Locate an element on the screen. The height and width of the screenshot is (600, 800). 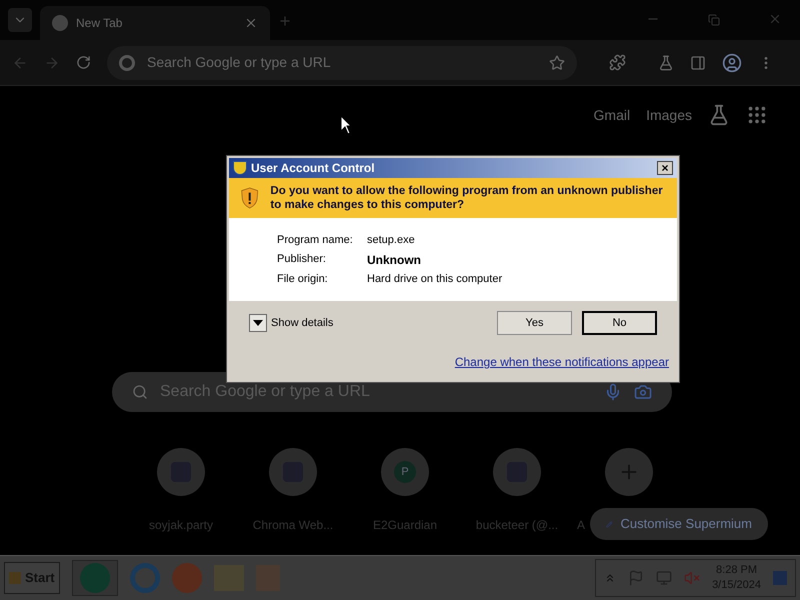
notification-settings-link: Change when these notifications appear is located at coordinates (561, 362).